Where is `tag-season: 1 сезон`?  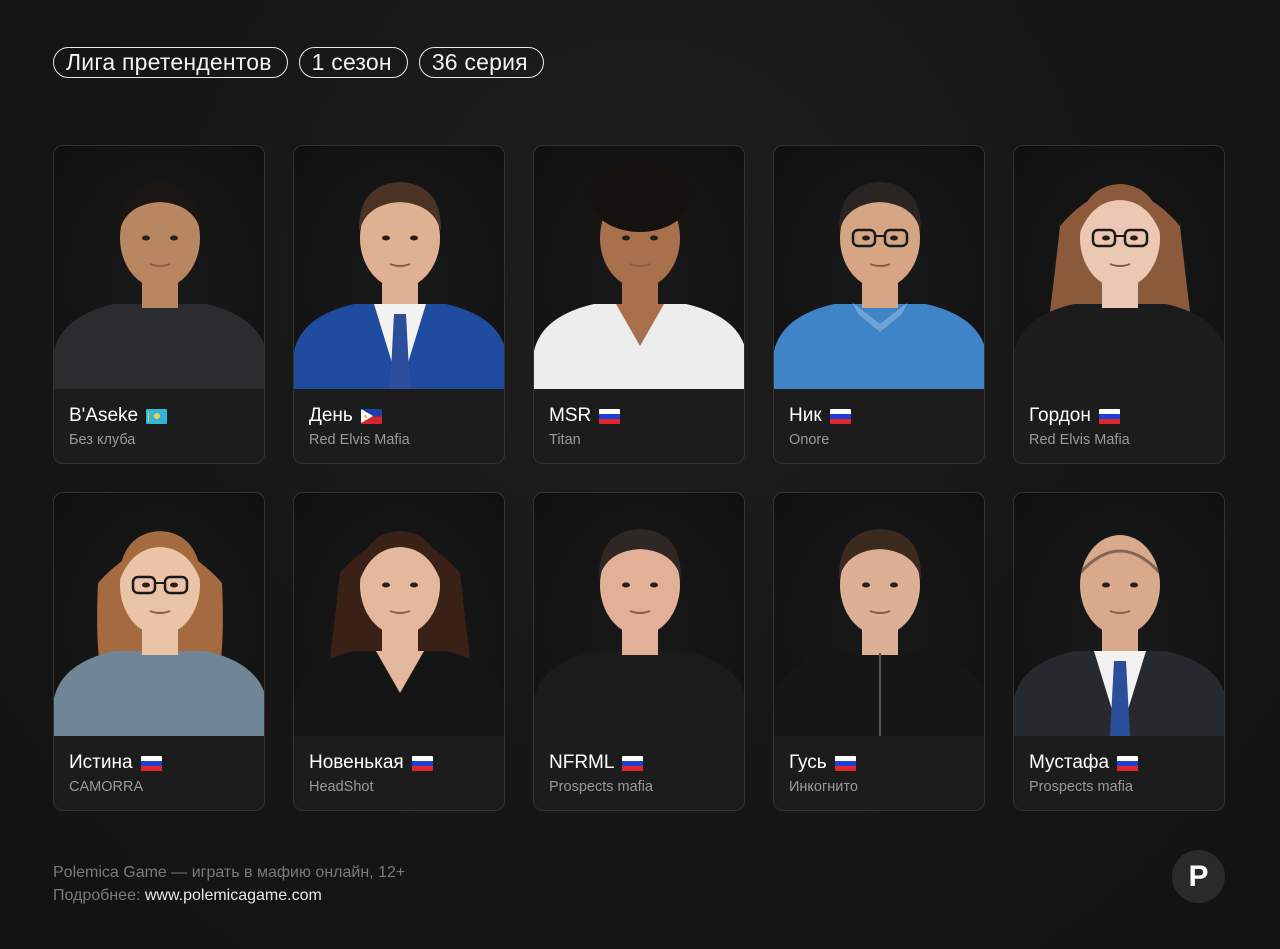 tag-season: 1 сезон is located at coordinates (353, 62).